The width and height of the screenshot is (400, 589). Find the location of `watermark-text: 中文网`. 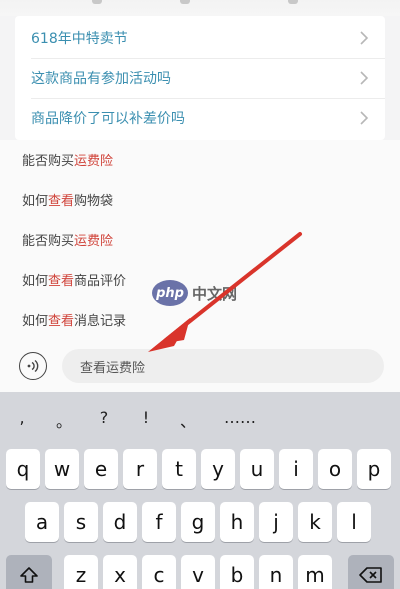

watermark-text: 中文网 is located at coordinates (215, 293).